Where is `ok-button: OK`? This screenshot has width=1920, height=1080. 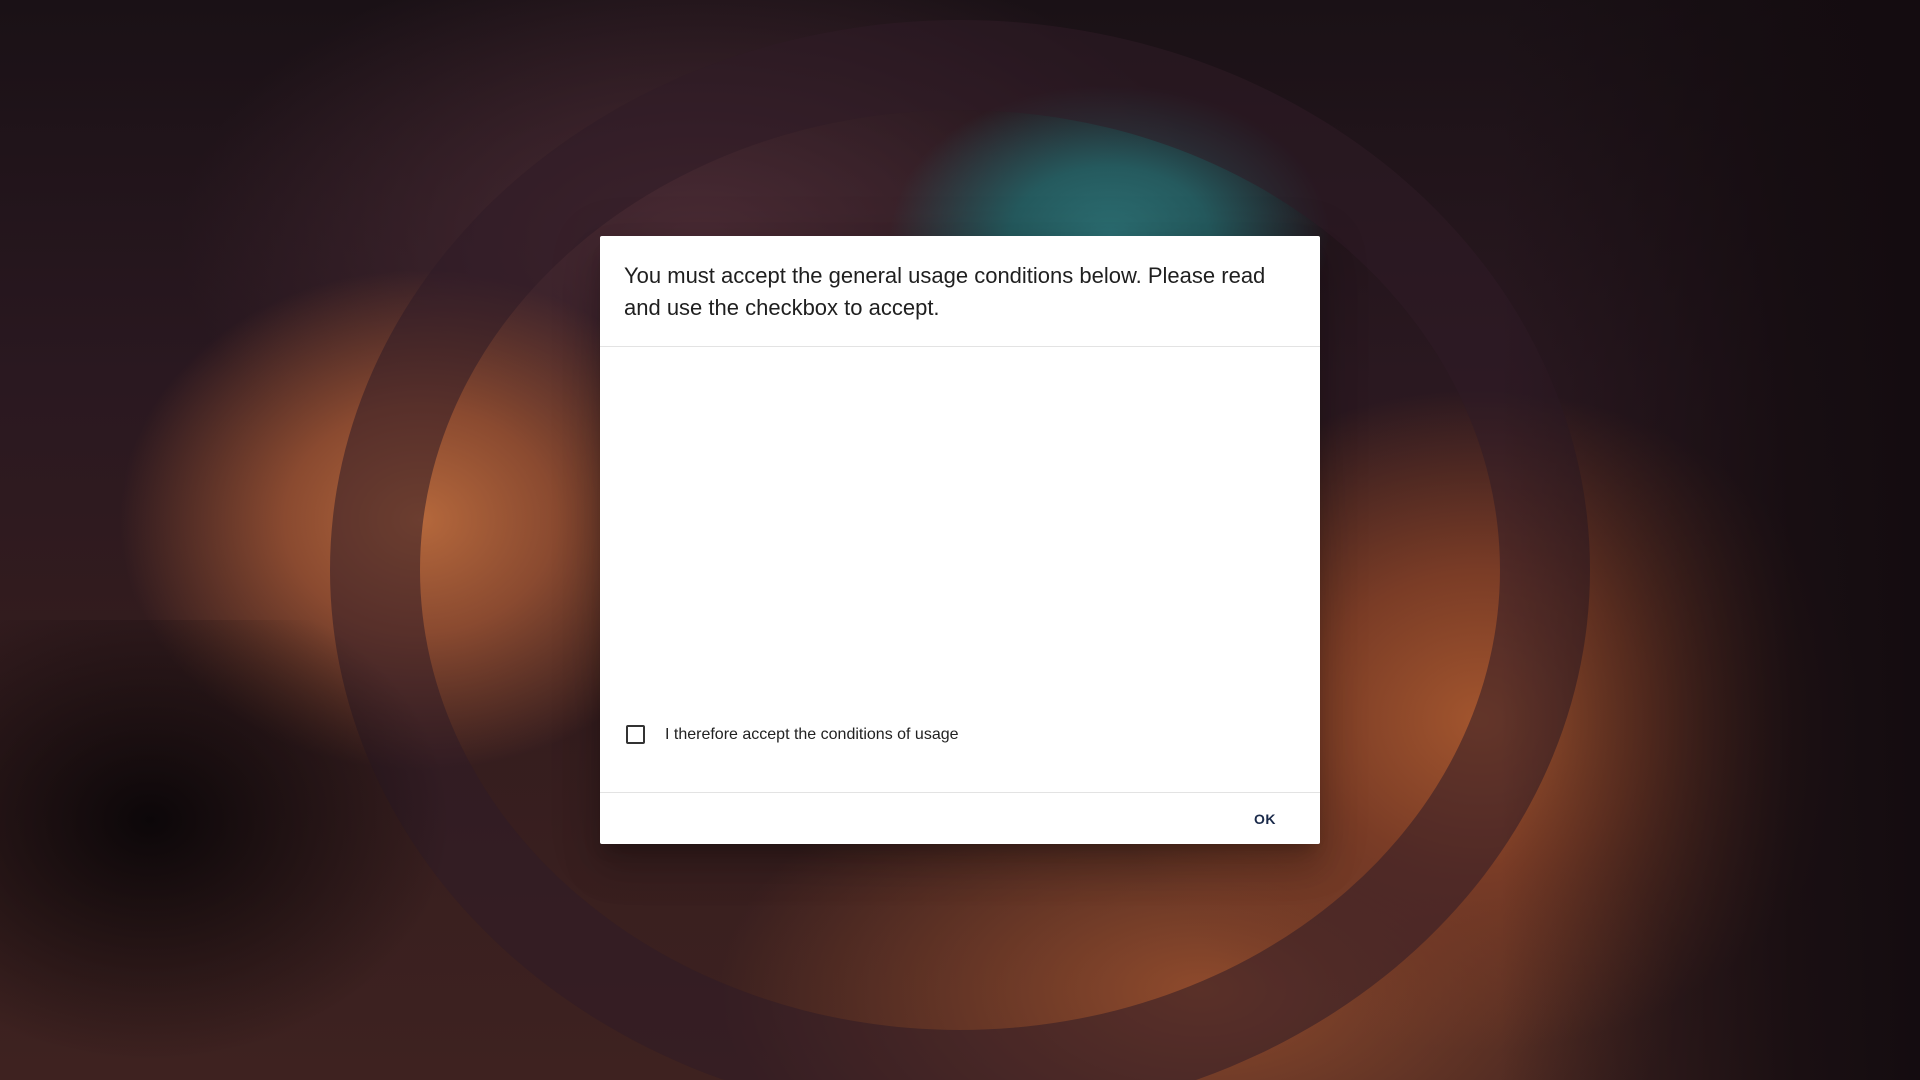
ok-button: OK is located at coordinates (1265, 819).